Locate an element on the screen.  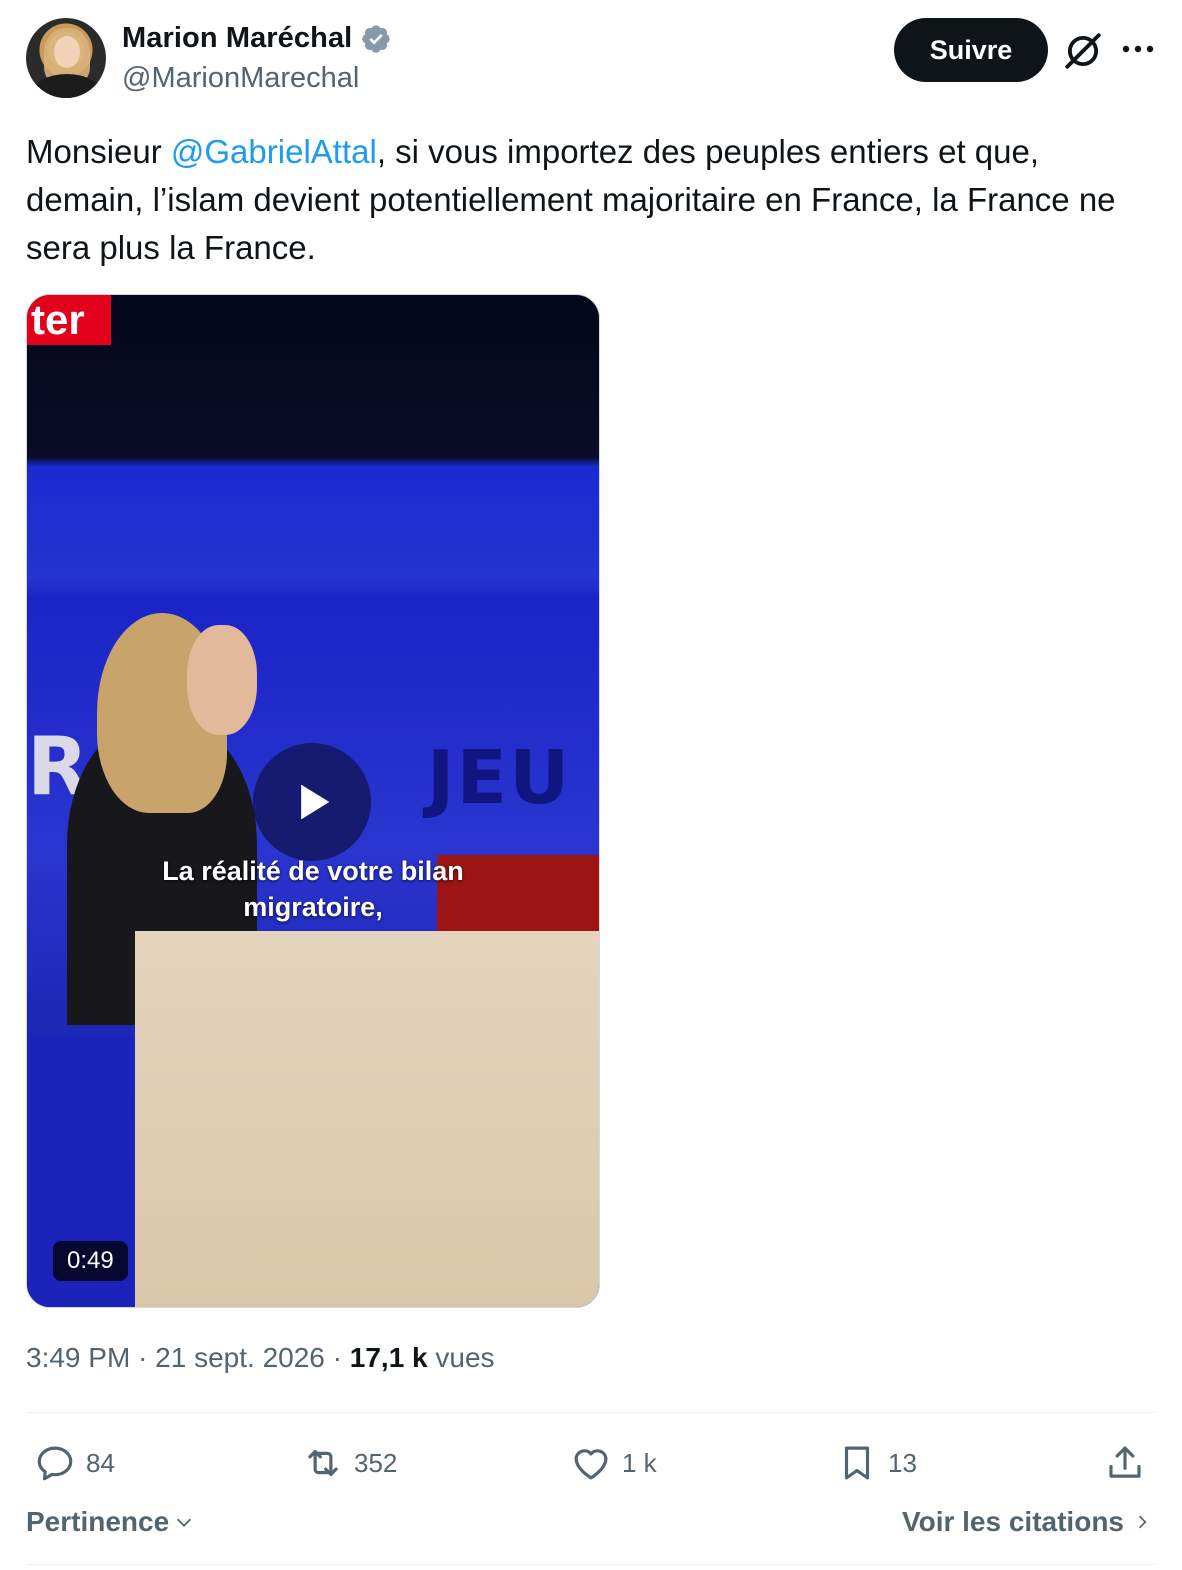
video-duration: 0:49 is located at coordinates (90, 1261).